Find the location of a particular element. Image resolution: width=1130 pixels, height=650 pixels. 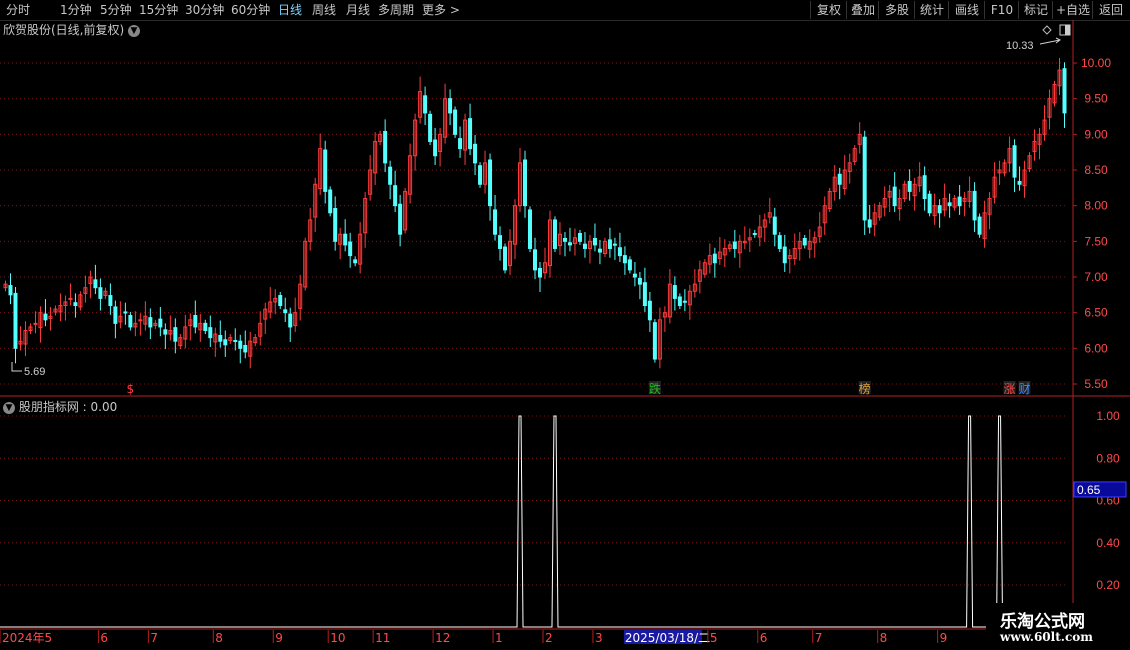

statistics-button: 统计 is located at coordinates (931, 10).